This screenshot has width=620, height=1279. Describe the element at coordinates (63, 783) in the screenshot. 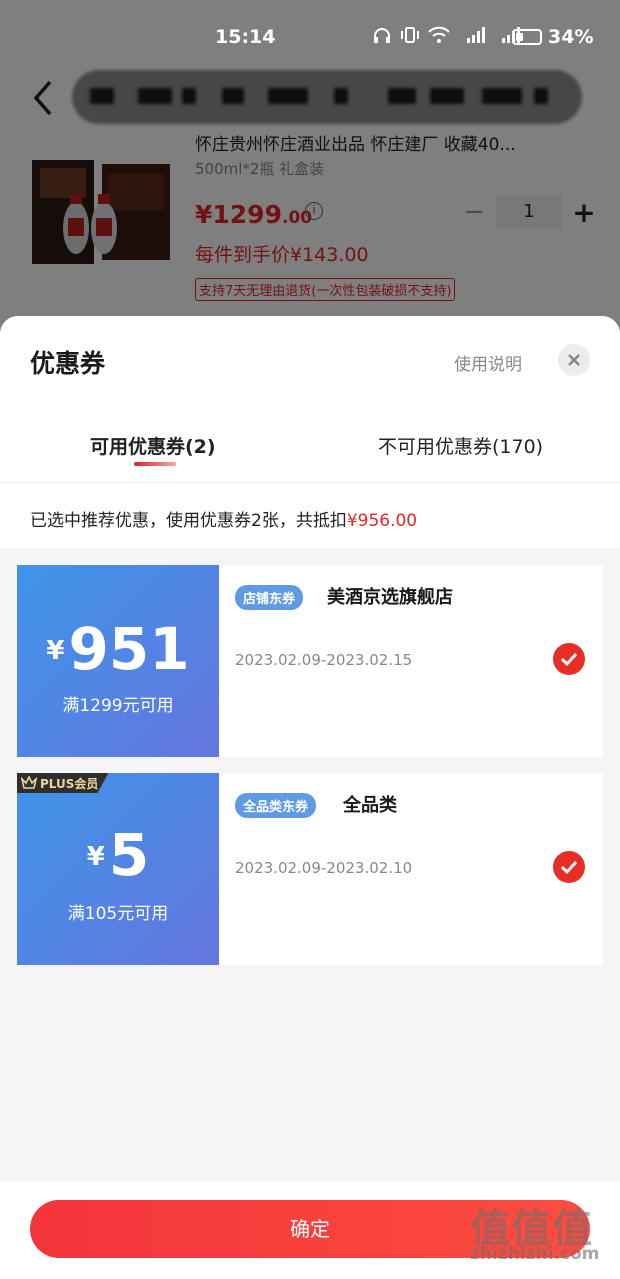

I see `plus-member-badge: PLUS会员` at that location.